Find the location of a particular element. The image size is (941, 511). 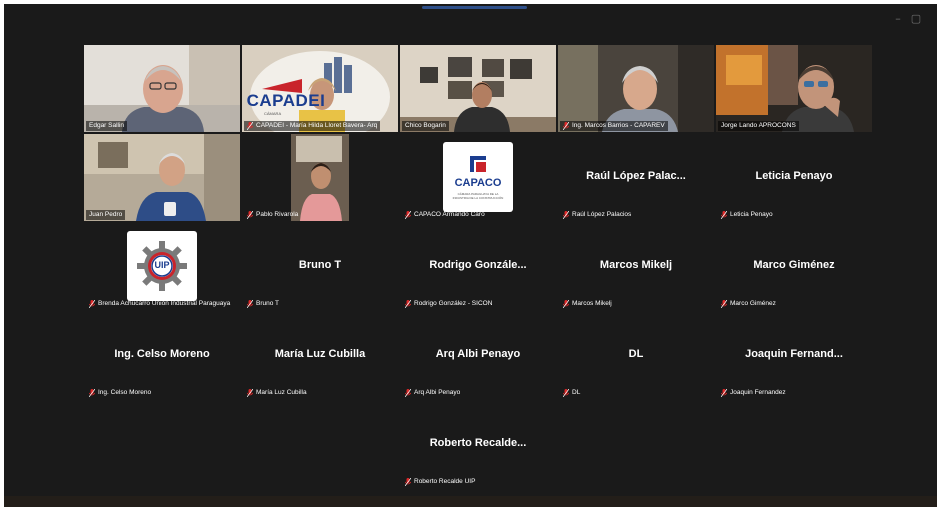

participant-tile-marco-gimenez: Marco Giménez Marco Giménez is located at coordinates (794, 266).